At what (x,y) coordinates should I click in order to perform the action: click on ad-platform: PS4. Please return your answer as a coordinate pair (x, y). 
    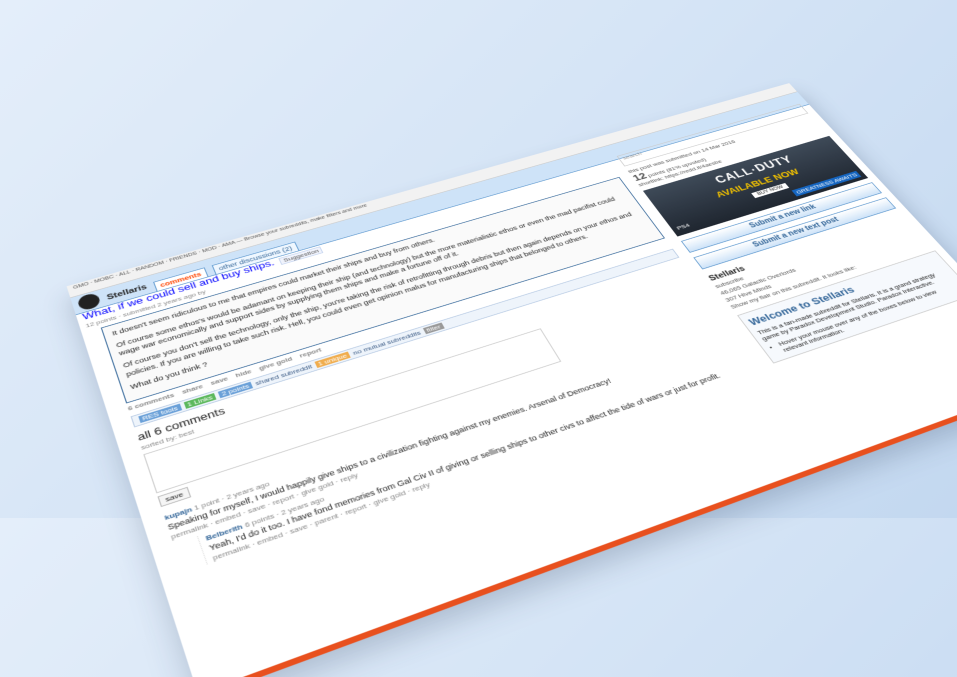
    Looking at the image, I should click on (683, 227).